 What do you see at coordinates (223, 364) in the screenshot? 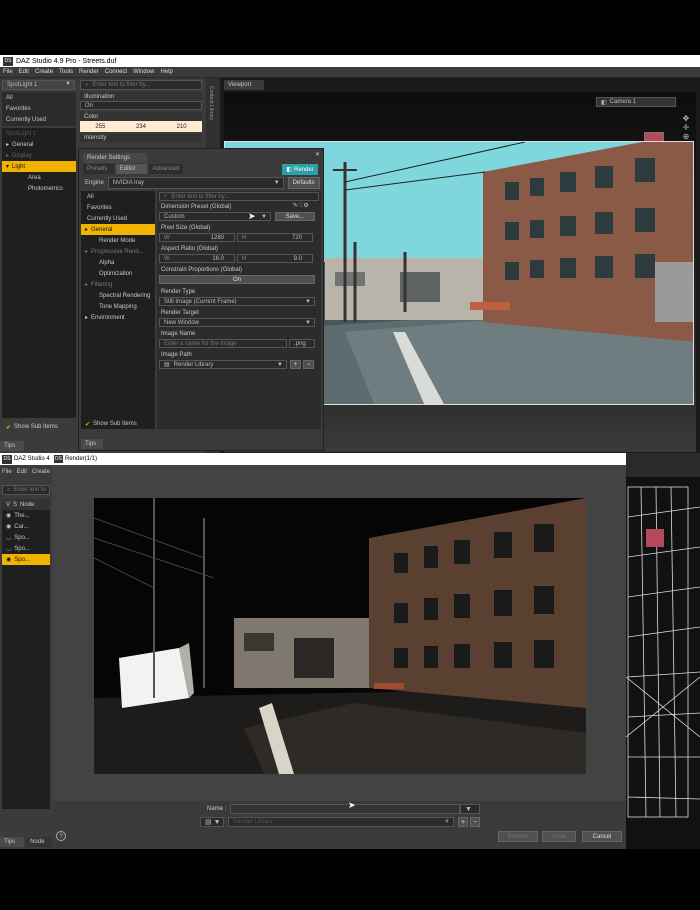
I see `image-path-select: ▤ Render Library ▼` at bounding box center [223, 364].